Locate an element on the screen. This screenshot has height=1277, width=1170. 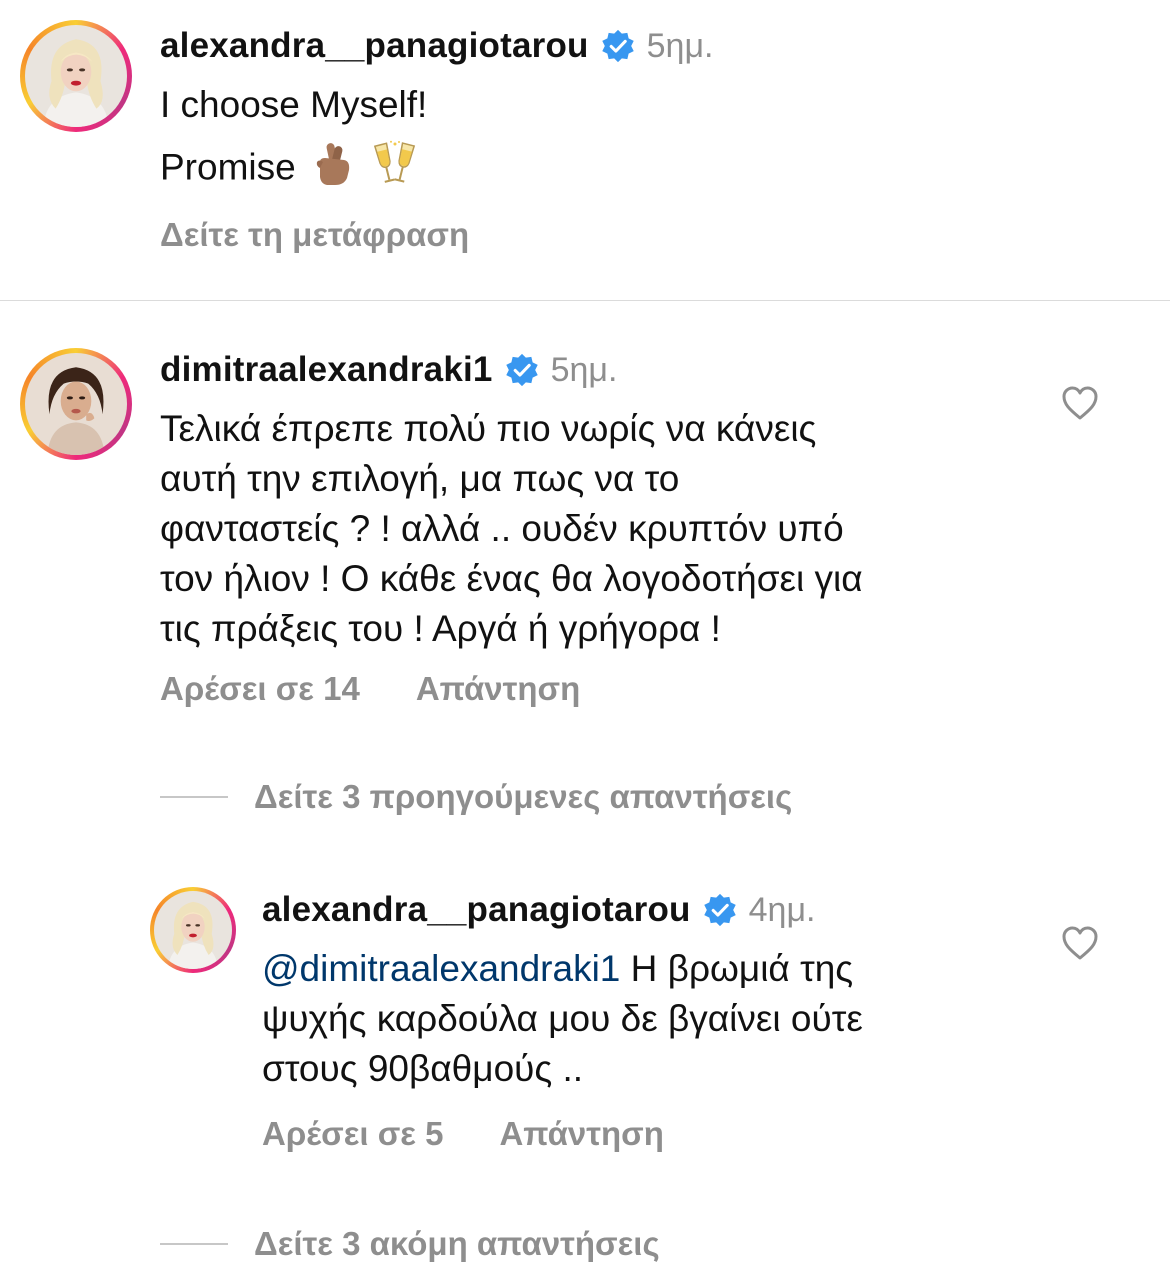
likes-count-button: Αρέσει σε 14 is located at coordinates (260, 688).